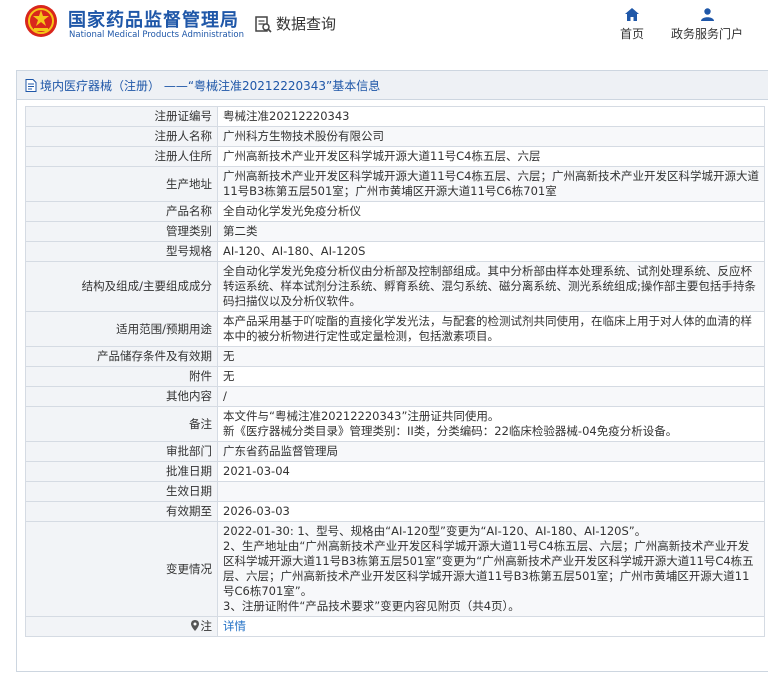 This screenshot has width=768, height=676. What do you see at coordinates (206, 626) in the screenshot?
I see `row-label: 注` at bounding box center [206, 626].